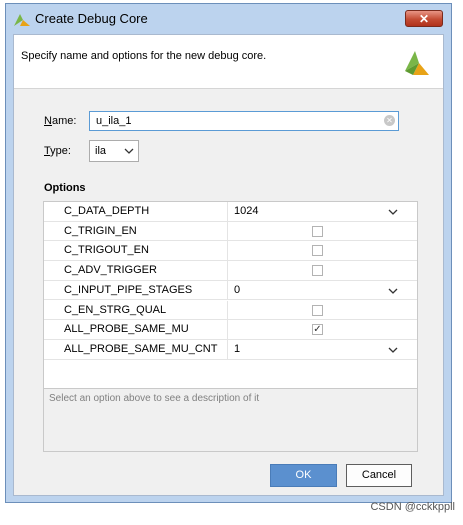 The height and width of the screenshot is (525, 463). What do you see at coordinates (128, 289) in the screenshot?
I see `option-name: C_INPUT_PIPE_STAGES` at bounding box center [128, 289].